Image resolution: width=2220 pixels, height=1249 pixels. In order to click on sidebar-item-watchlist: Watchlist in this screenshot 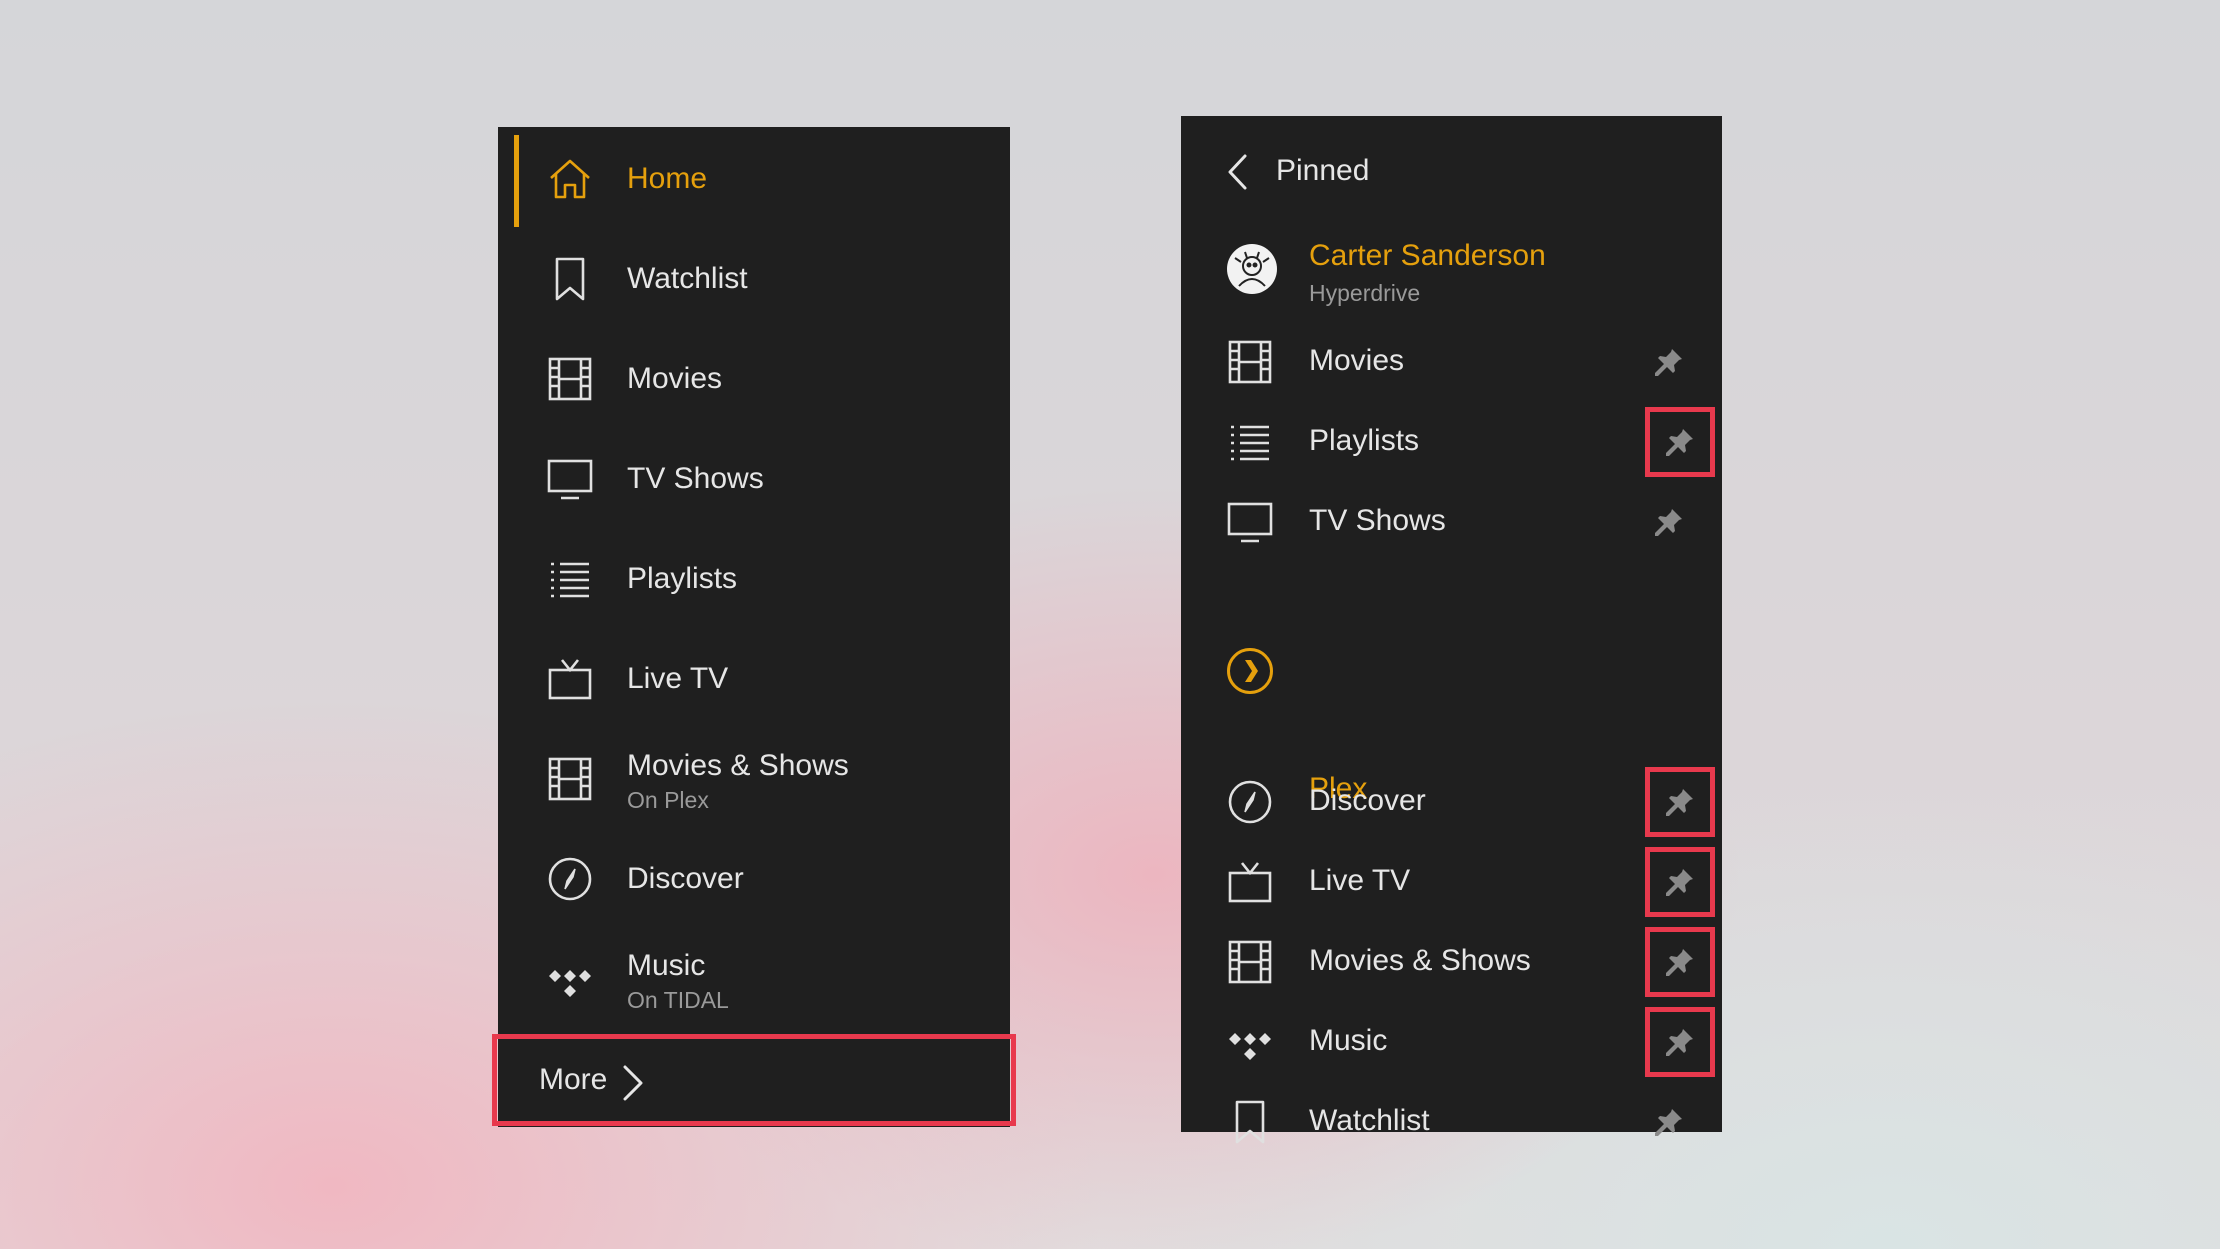, I will do `click(754, 279)`.